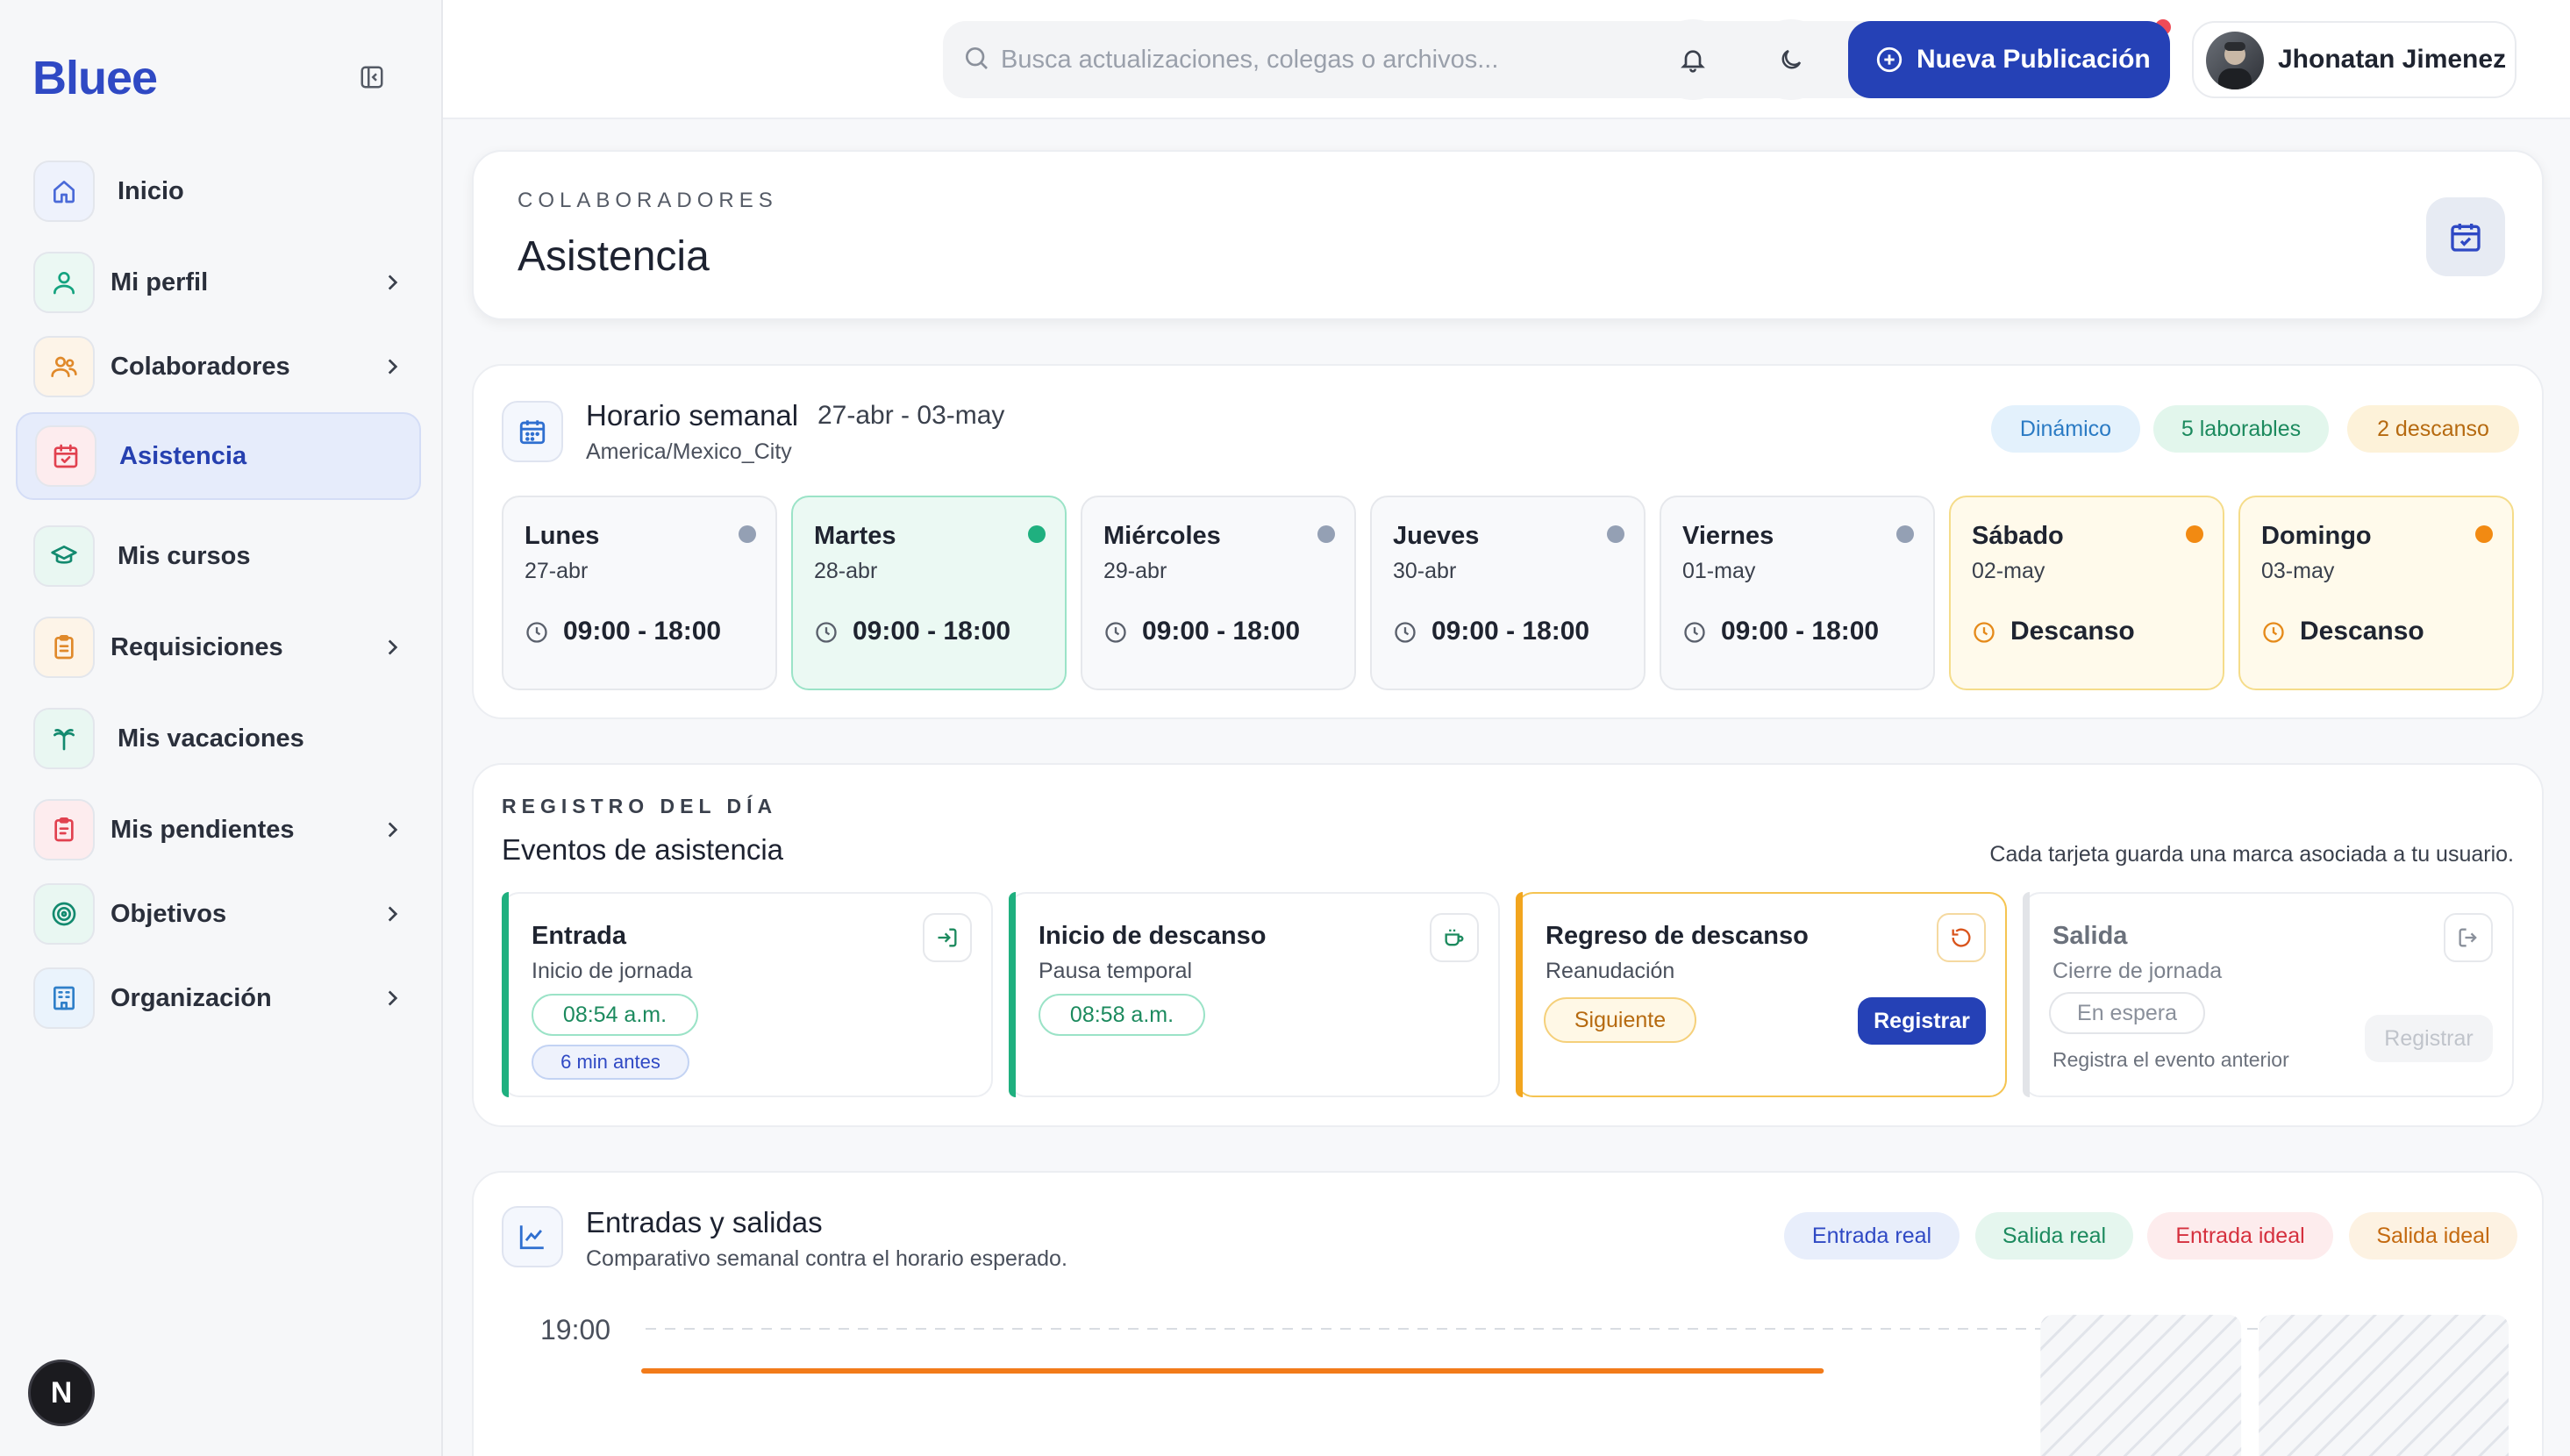 The image size is (2570, 1456). I want to click on sidebar-item-requisiciones: Requisiciones, so click(218, 647).